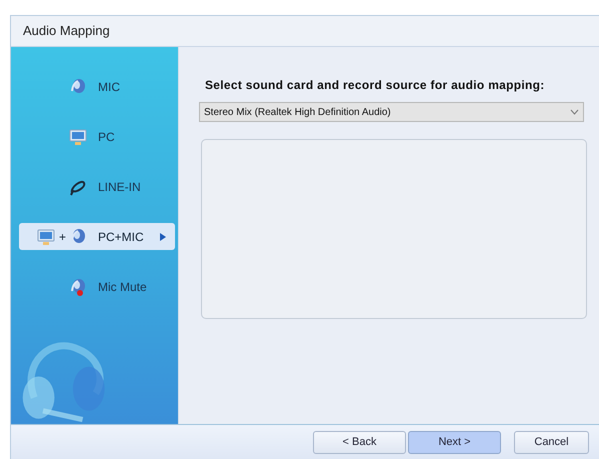  I want to click on dialog-button: Next >, so click(454, 442).